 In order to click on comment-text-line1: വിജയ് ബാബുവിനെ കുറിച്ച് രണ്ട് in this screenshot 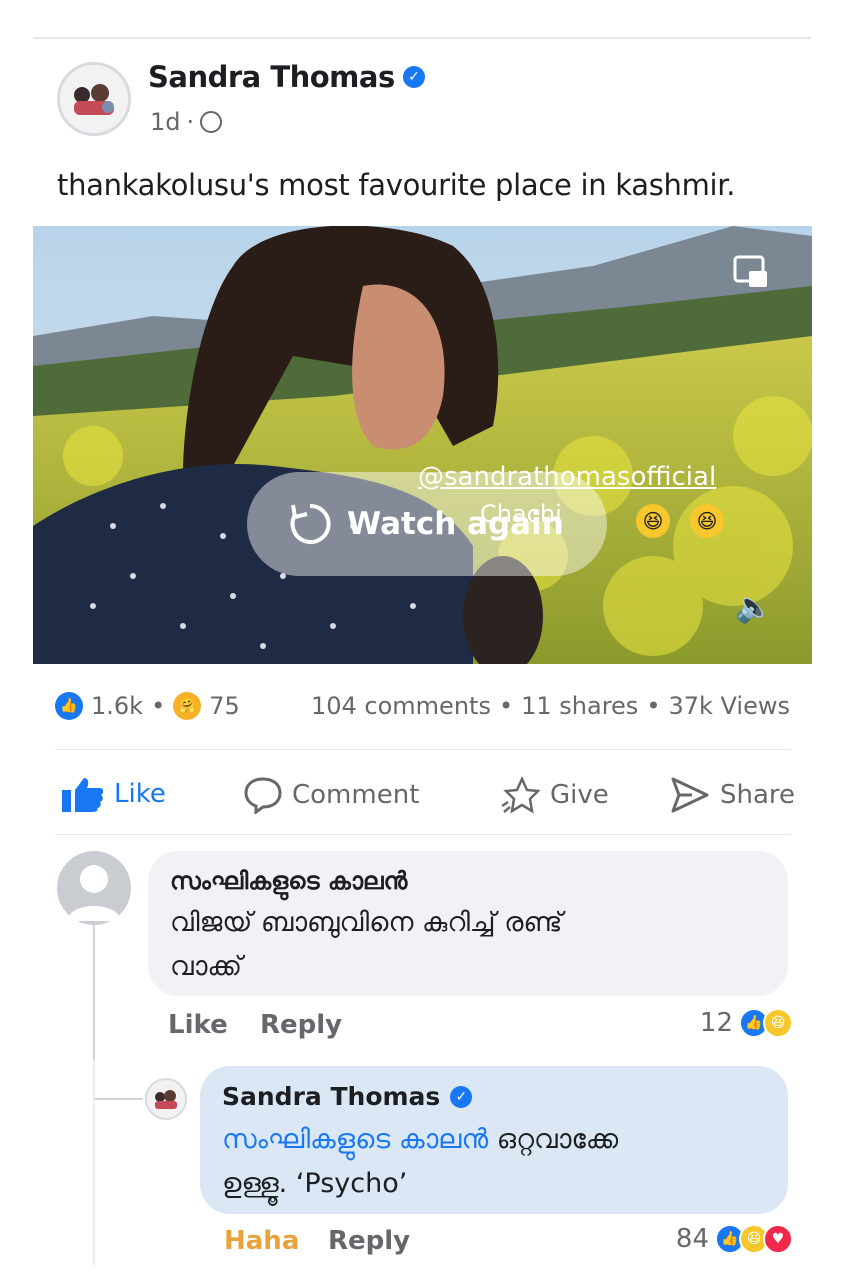, I will do `click(366, 922)`.